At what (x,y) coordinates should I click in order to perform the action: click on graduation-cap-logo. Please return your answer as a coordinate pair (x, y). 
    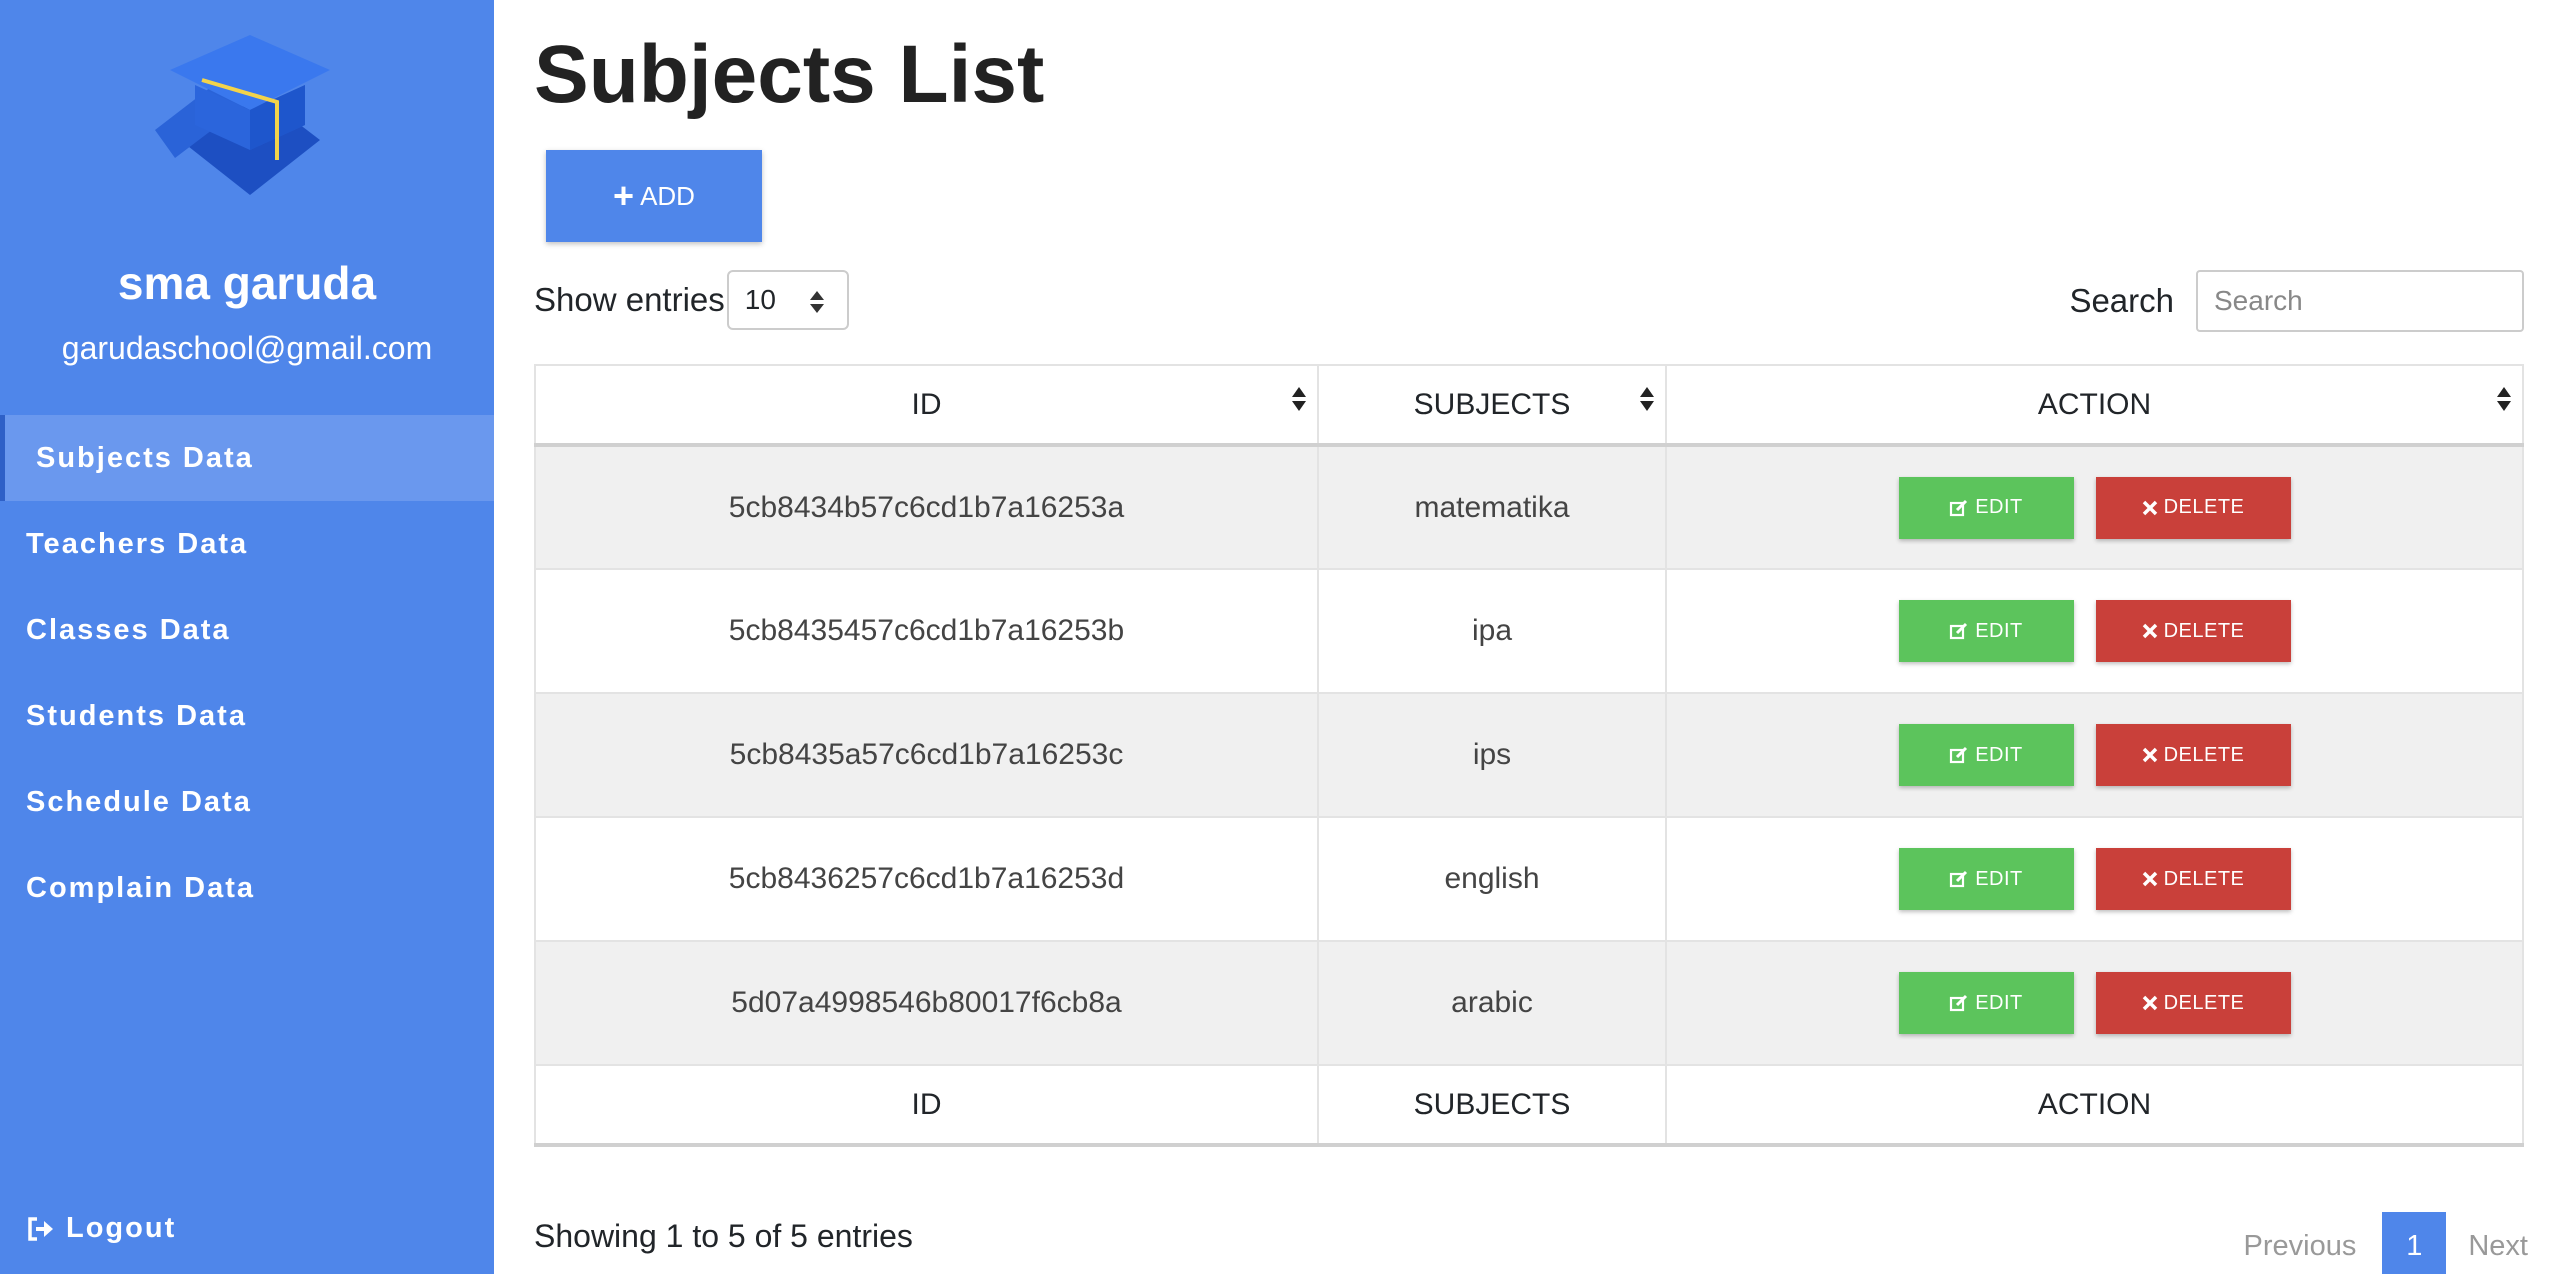
    Looking at the image, I should click on (242, 115).